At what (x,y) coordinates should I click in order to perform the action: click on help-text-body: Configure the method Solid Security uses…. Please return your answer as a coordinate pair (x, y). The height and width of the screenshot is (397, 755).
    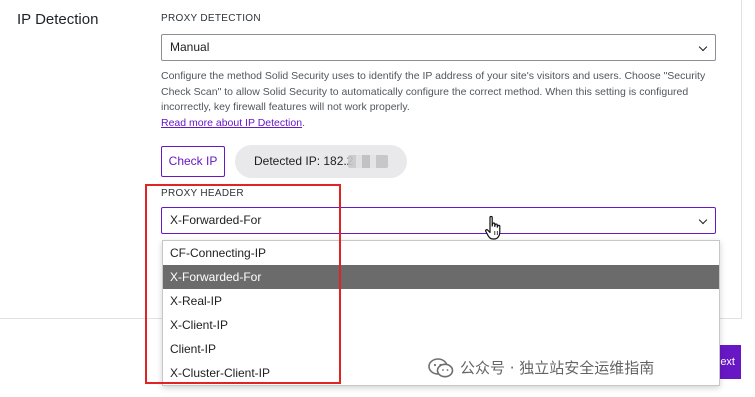
    Looking at the image, I should click on (433, 91).